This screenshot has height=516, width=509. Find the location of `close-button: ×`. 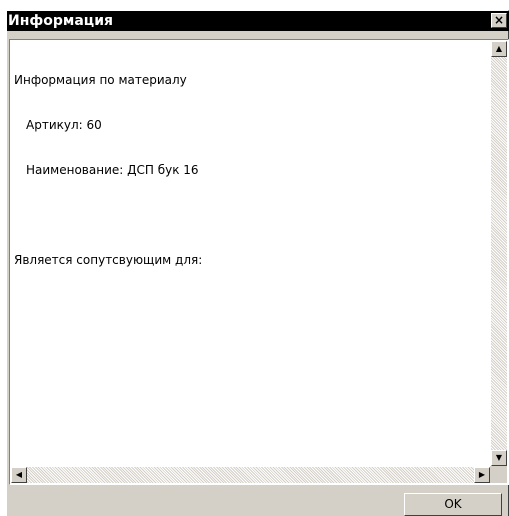

close-button: × is located at coordinates (499, 20).